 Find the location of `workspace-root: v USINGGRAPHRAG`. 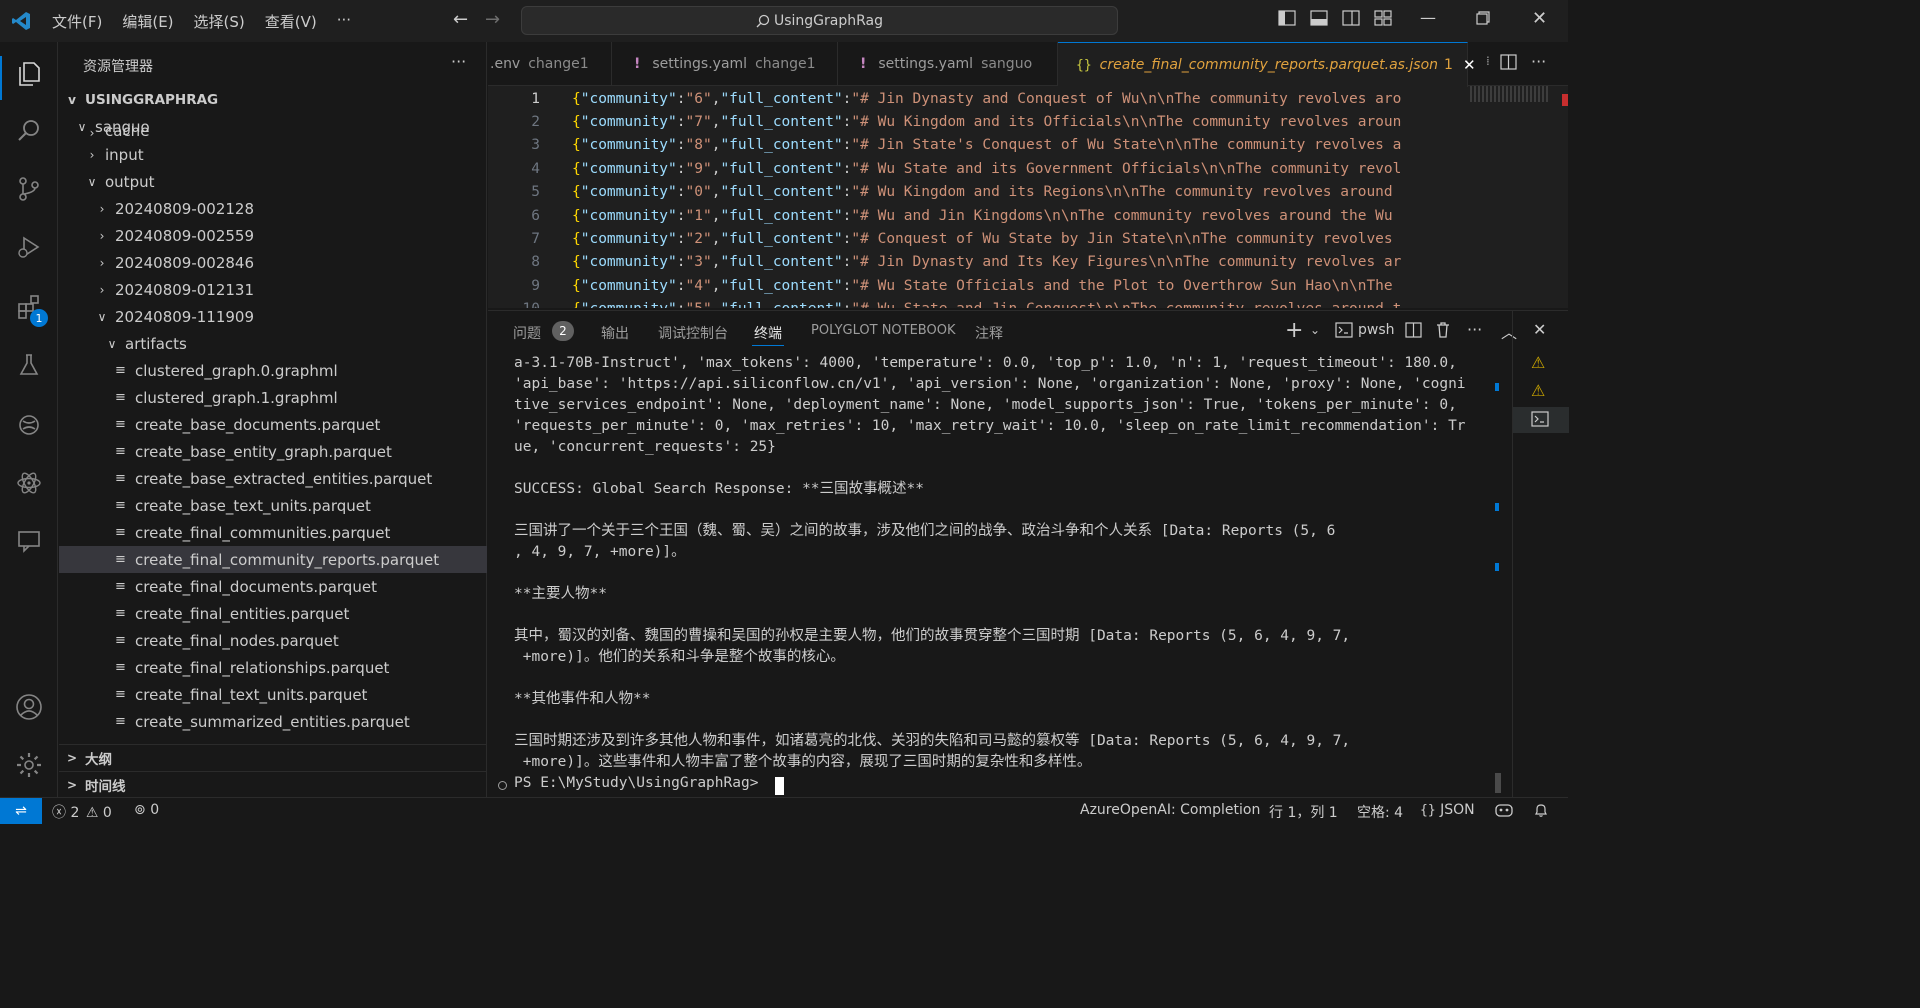

workspace-root: v USINGGRAPHRAG is located at coordinates (273, 99).